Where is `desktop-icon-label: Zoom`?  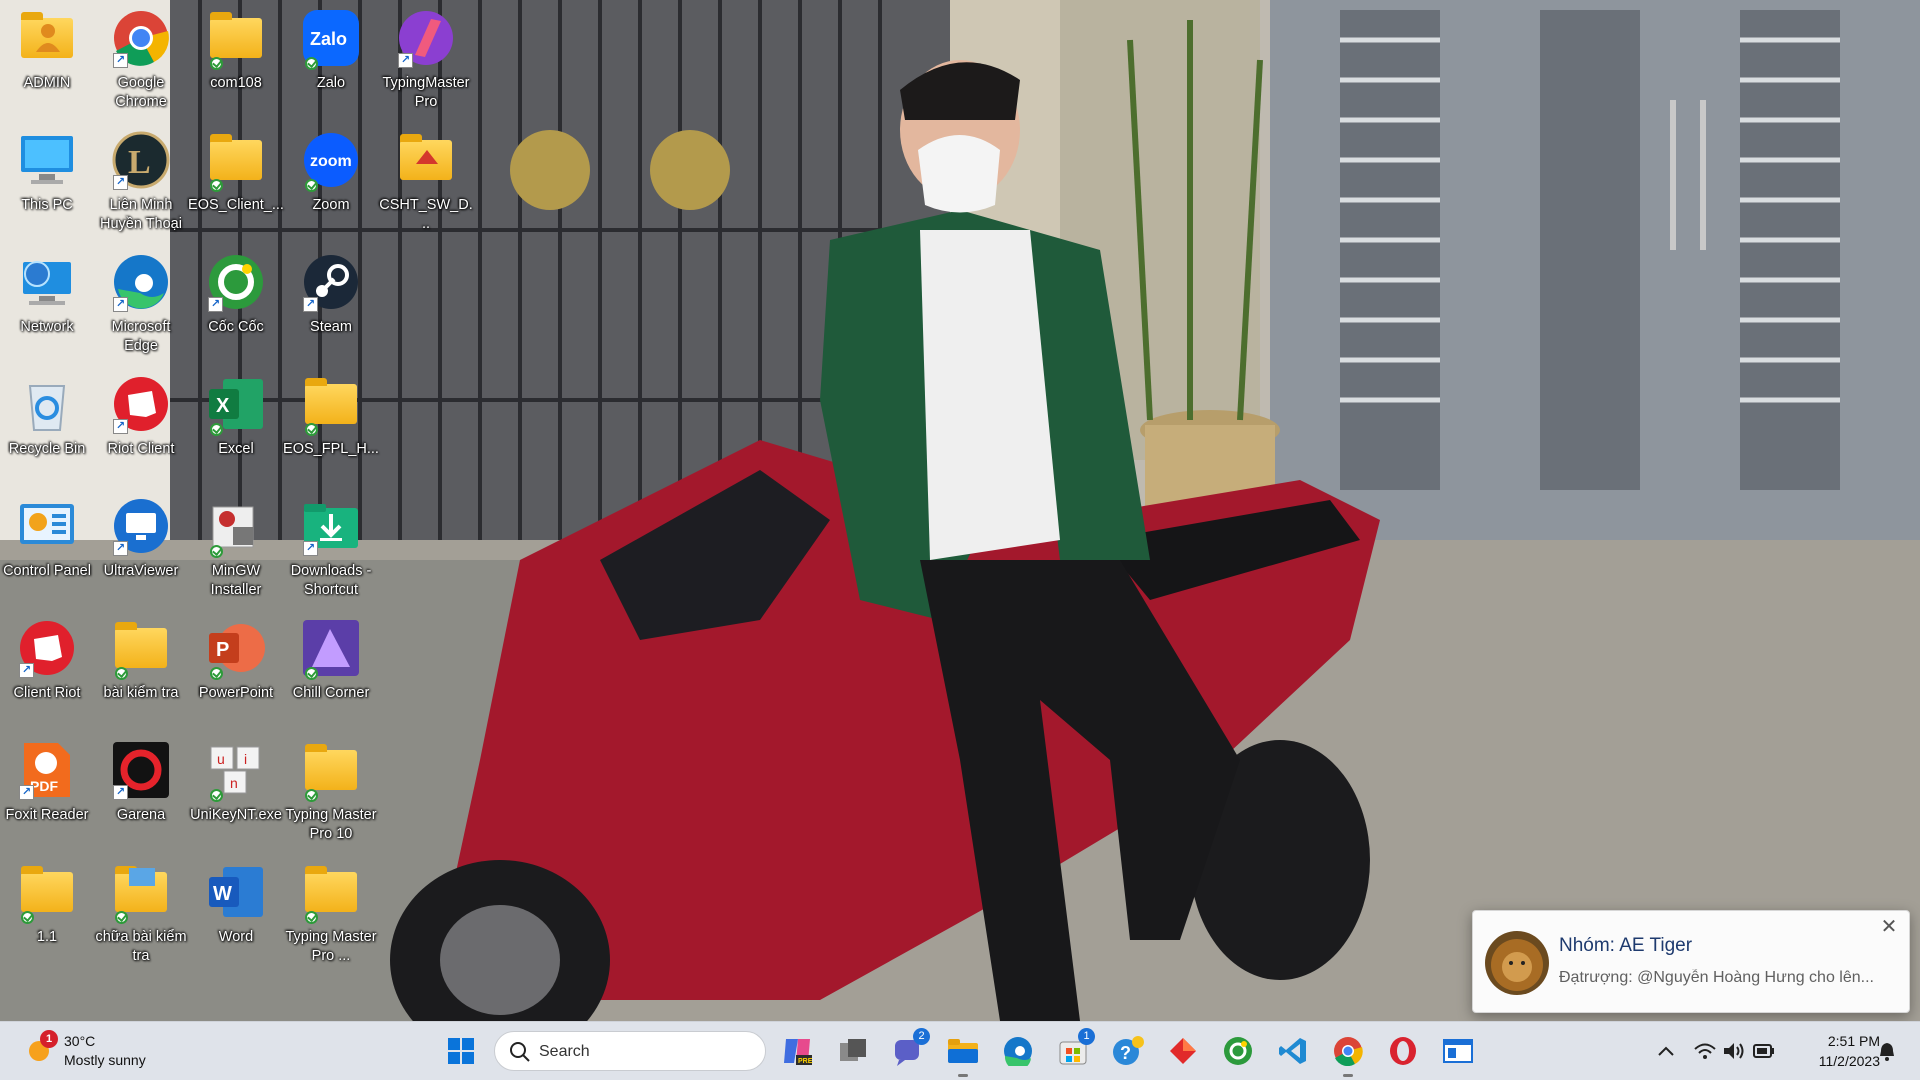
desktop-icon-label: Zoom is located at coordinates (331, 205).